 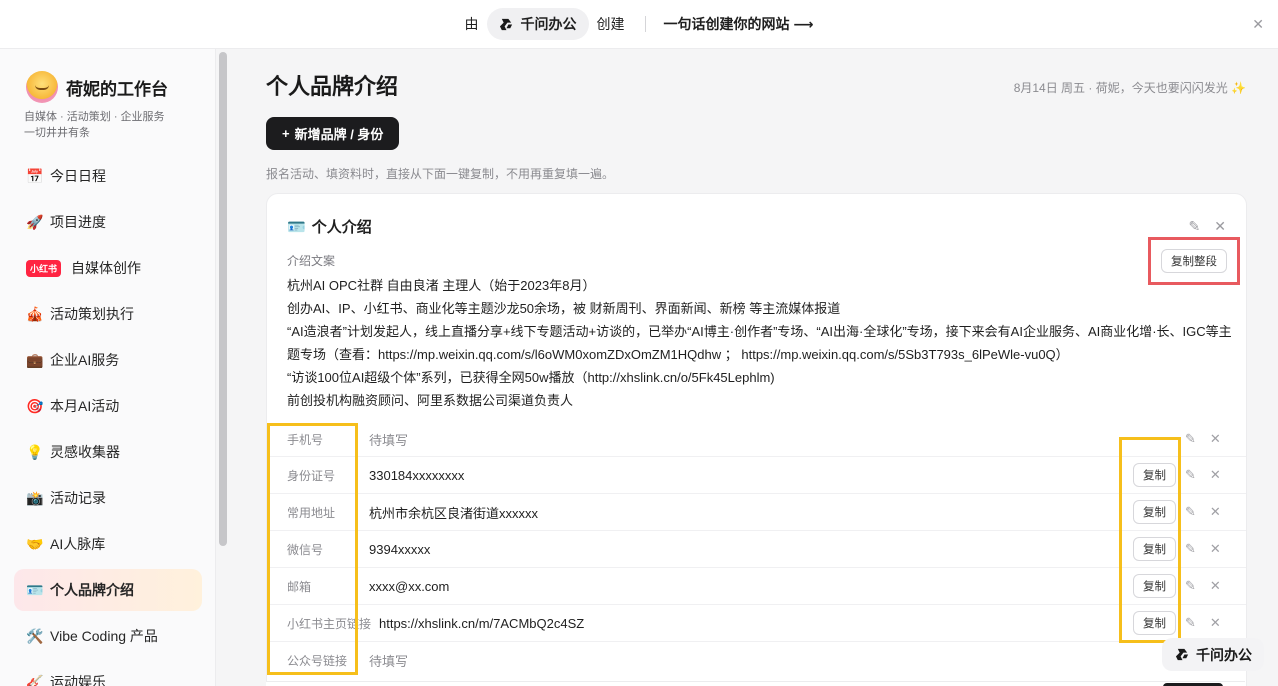 I want to click on workspace-subtitle-line2: 一切井井有条, so click(x=57, y=133).